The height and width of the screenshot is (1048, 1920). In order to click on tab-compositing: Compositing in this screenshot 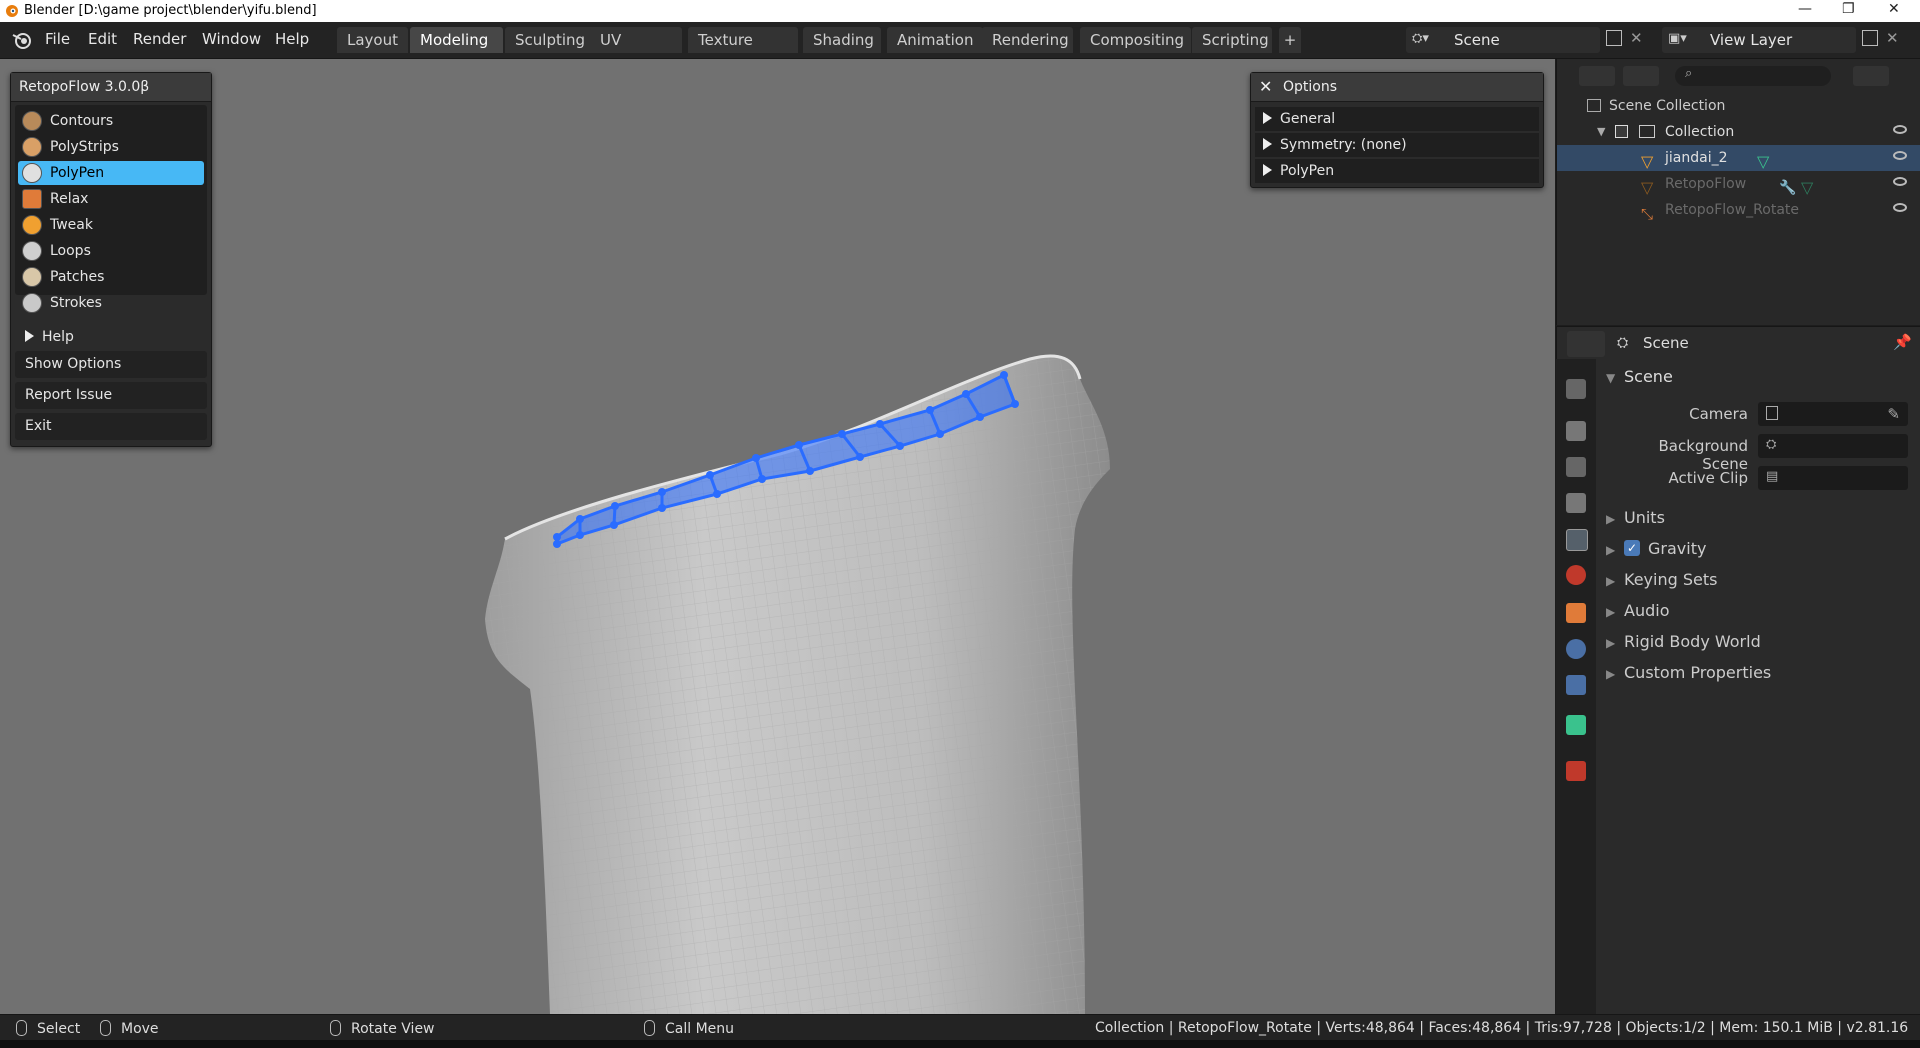, I will do `click(1135, 40)`.